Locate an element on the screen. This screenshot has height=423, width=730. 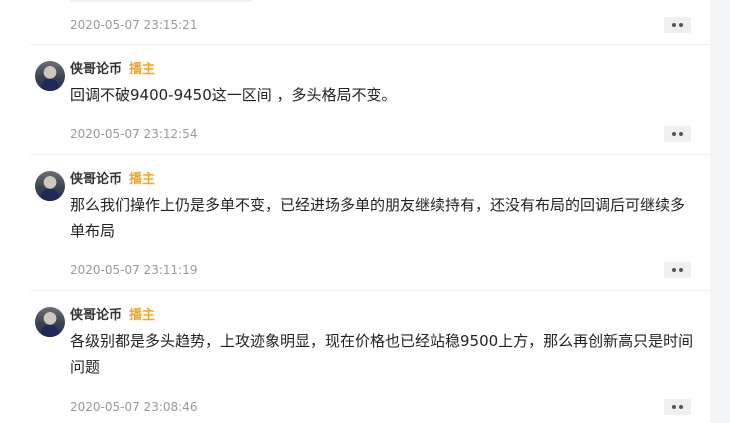
comment-timestamp: 2020-05-07 23:11:19 is located at coordinates (134, 270).